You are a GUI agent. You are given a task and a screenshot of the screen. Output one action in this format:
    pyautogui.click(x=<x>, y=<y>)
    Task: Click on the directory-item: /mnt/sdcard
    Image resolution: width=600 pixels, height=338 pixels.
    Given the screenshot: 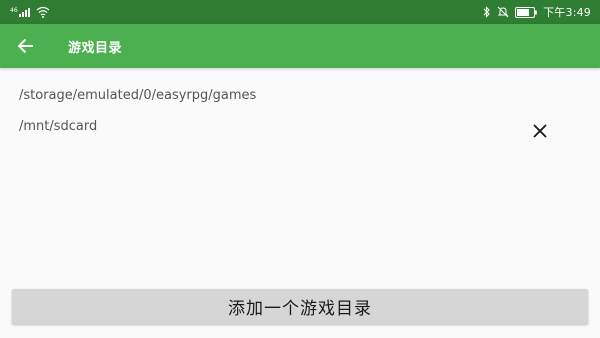 What is the action you would take?
    pyautogui.click(x=300, y=126)
    